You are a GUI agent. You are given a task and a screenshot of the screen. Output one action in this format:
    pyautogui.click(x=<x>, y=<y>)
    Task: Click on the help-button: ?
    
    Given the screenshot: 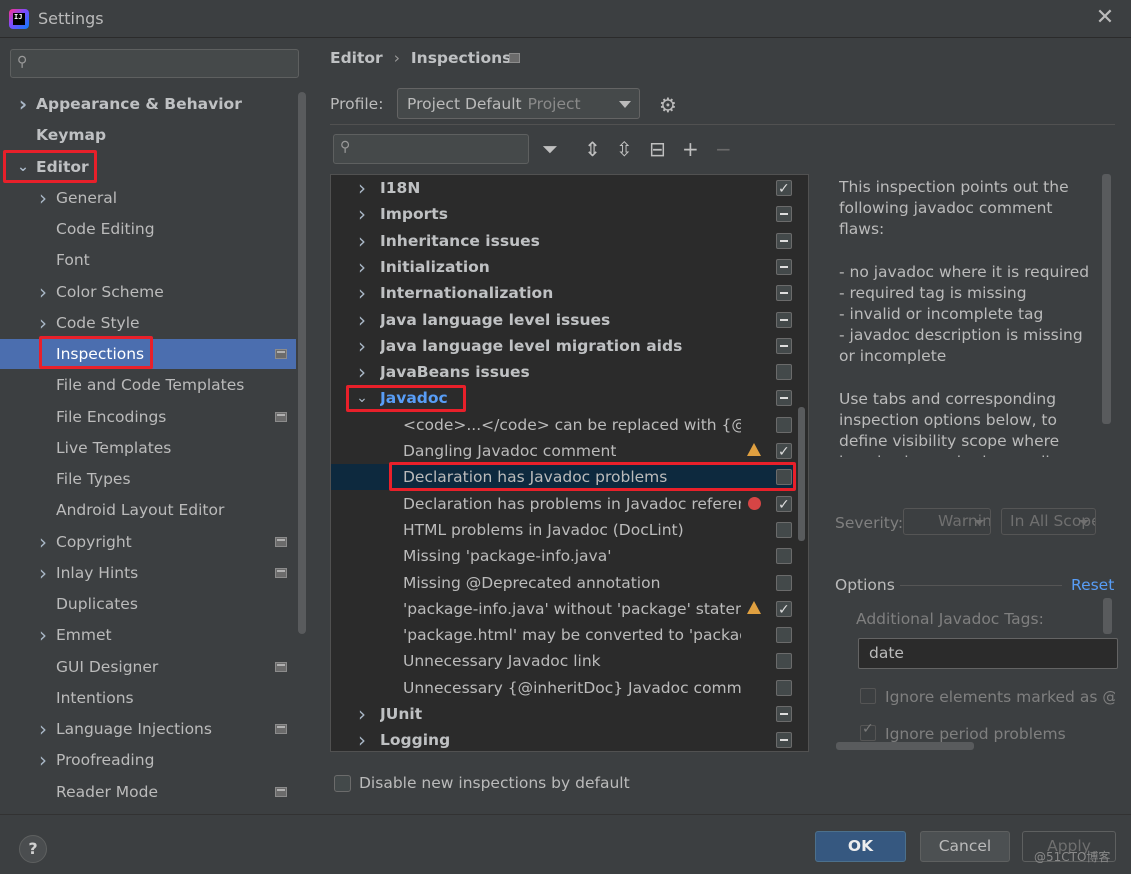 What is the action you would take?
    pyautogui.click(x=33, y=849)
    